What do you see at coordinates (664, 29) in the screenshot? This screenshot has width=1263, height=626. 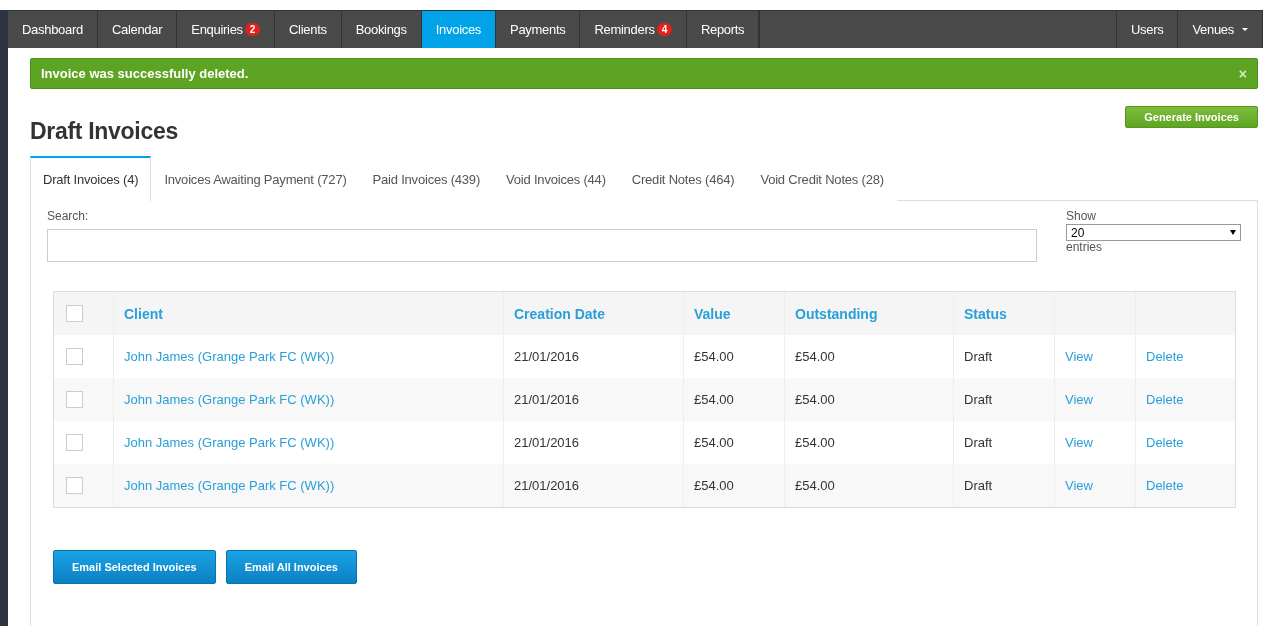 I see `count-badge: 4` at bounding box center [664, 29].